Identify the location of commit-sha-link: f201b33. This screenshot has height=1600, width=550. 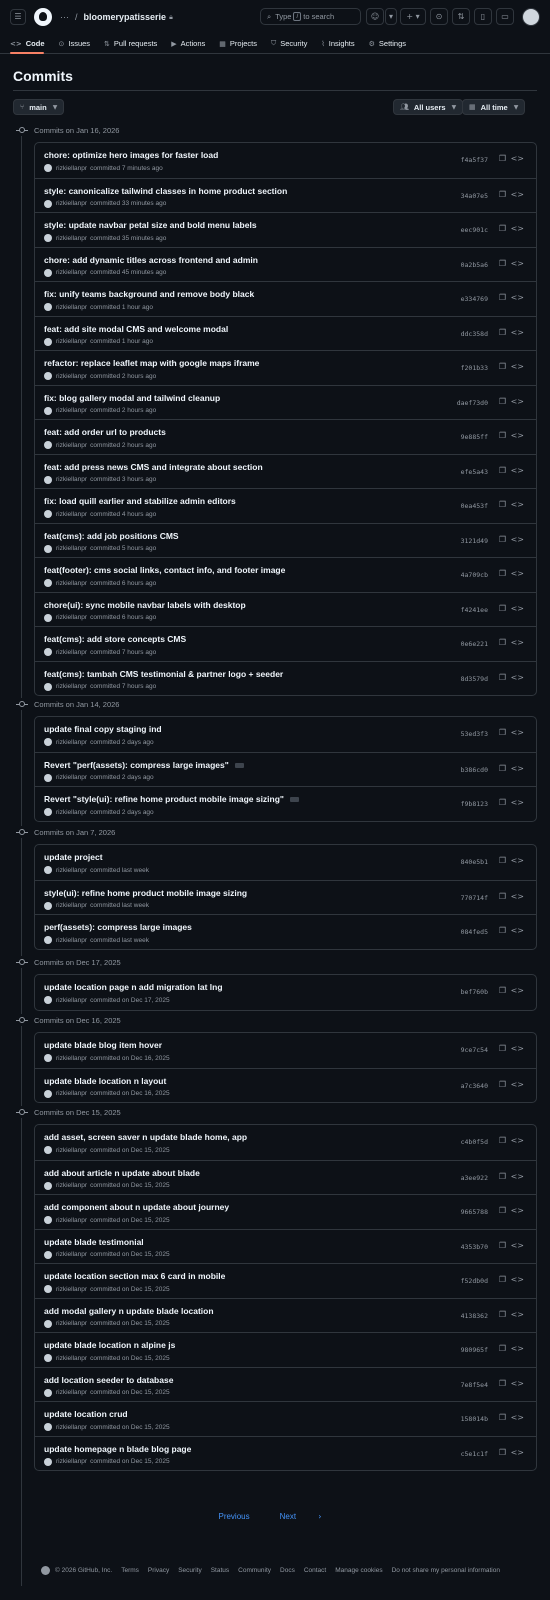
(474, 368).